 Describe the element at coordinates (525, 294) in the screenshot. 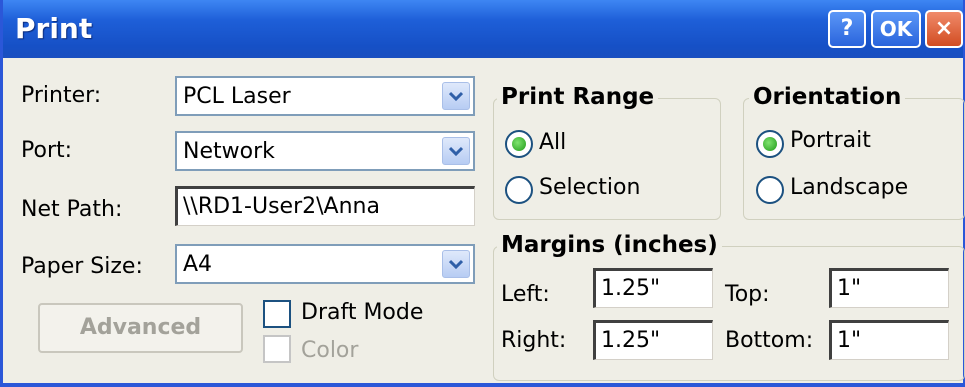

I see `left-margin-label: Left:` at that location.